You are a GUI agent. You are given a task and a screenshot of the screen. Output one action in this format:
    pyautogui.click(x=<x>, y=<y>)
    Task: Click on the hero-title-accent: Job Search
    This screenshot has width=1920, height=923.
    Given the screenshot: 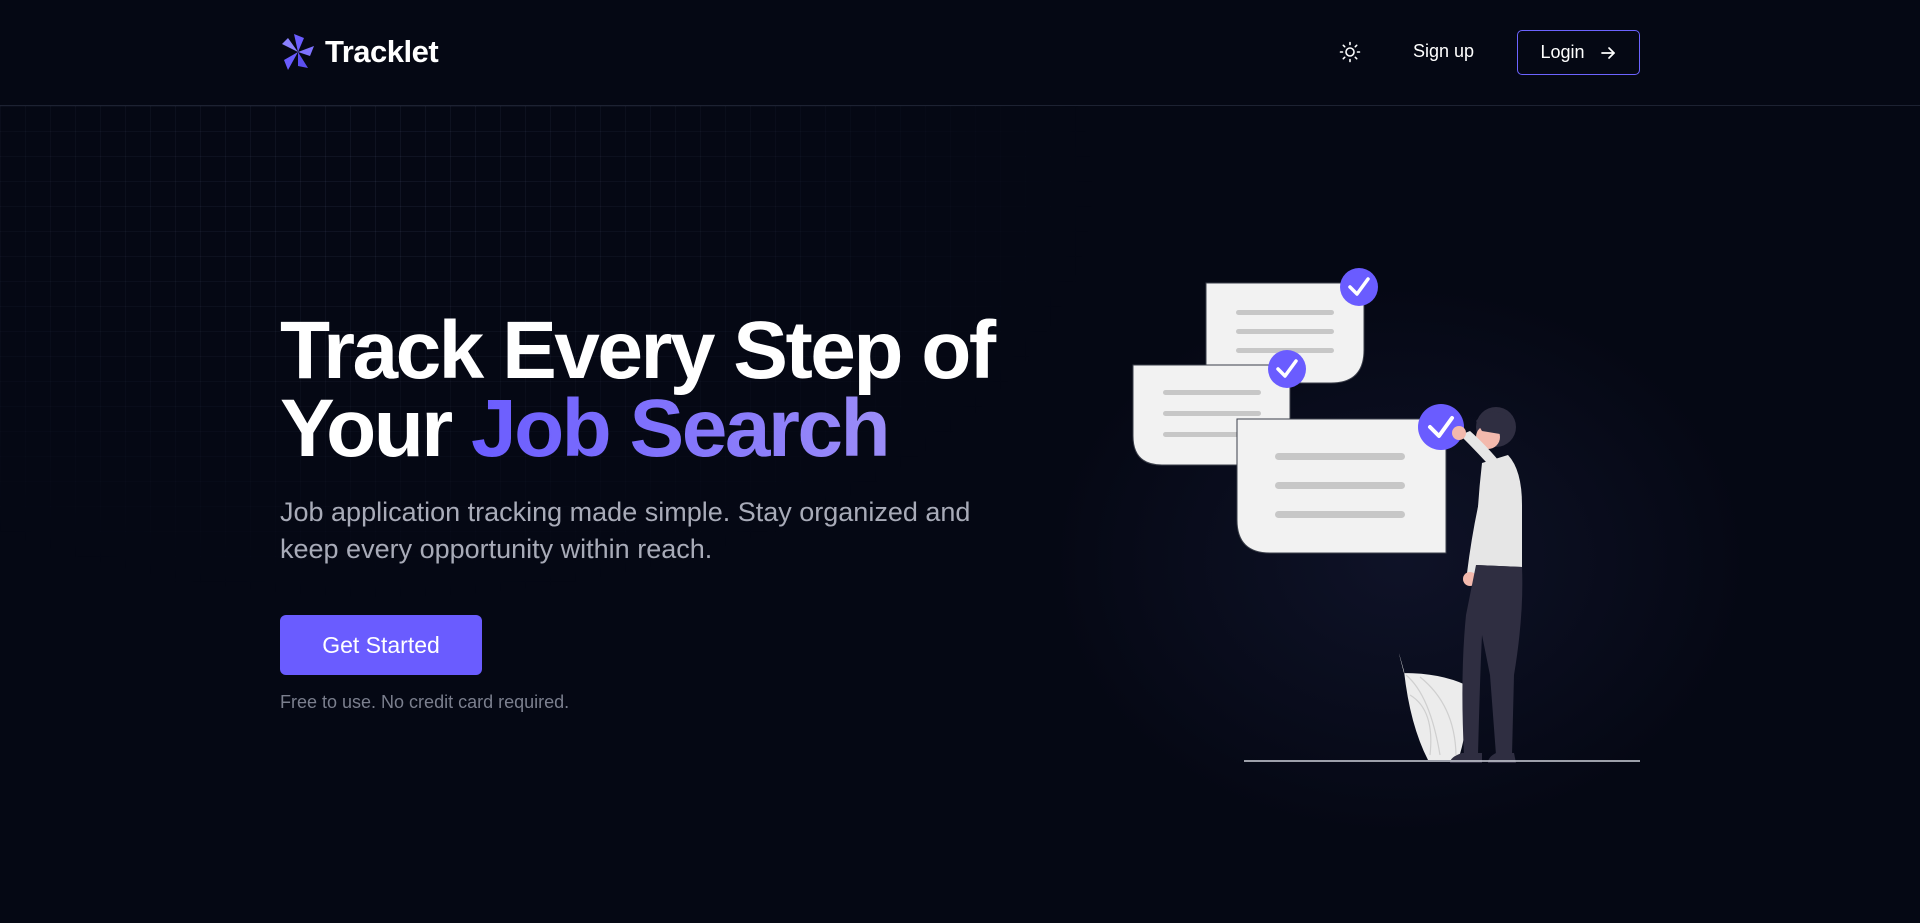 What is the action you would take?
    pyautogui.click(x=680, y=428)
    